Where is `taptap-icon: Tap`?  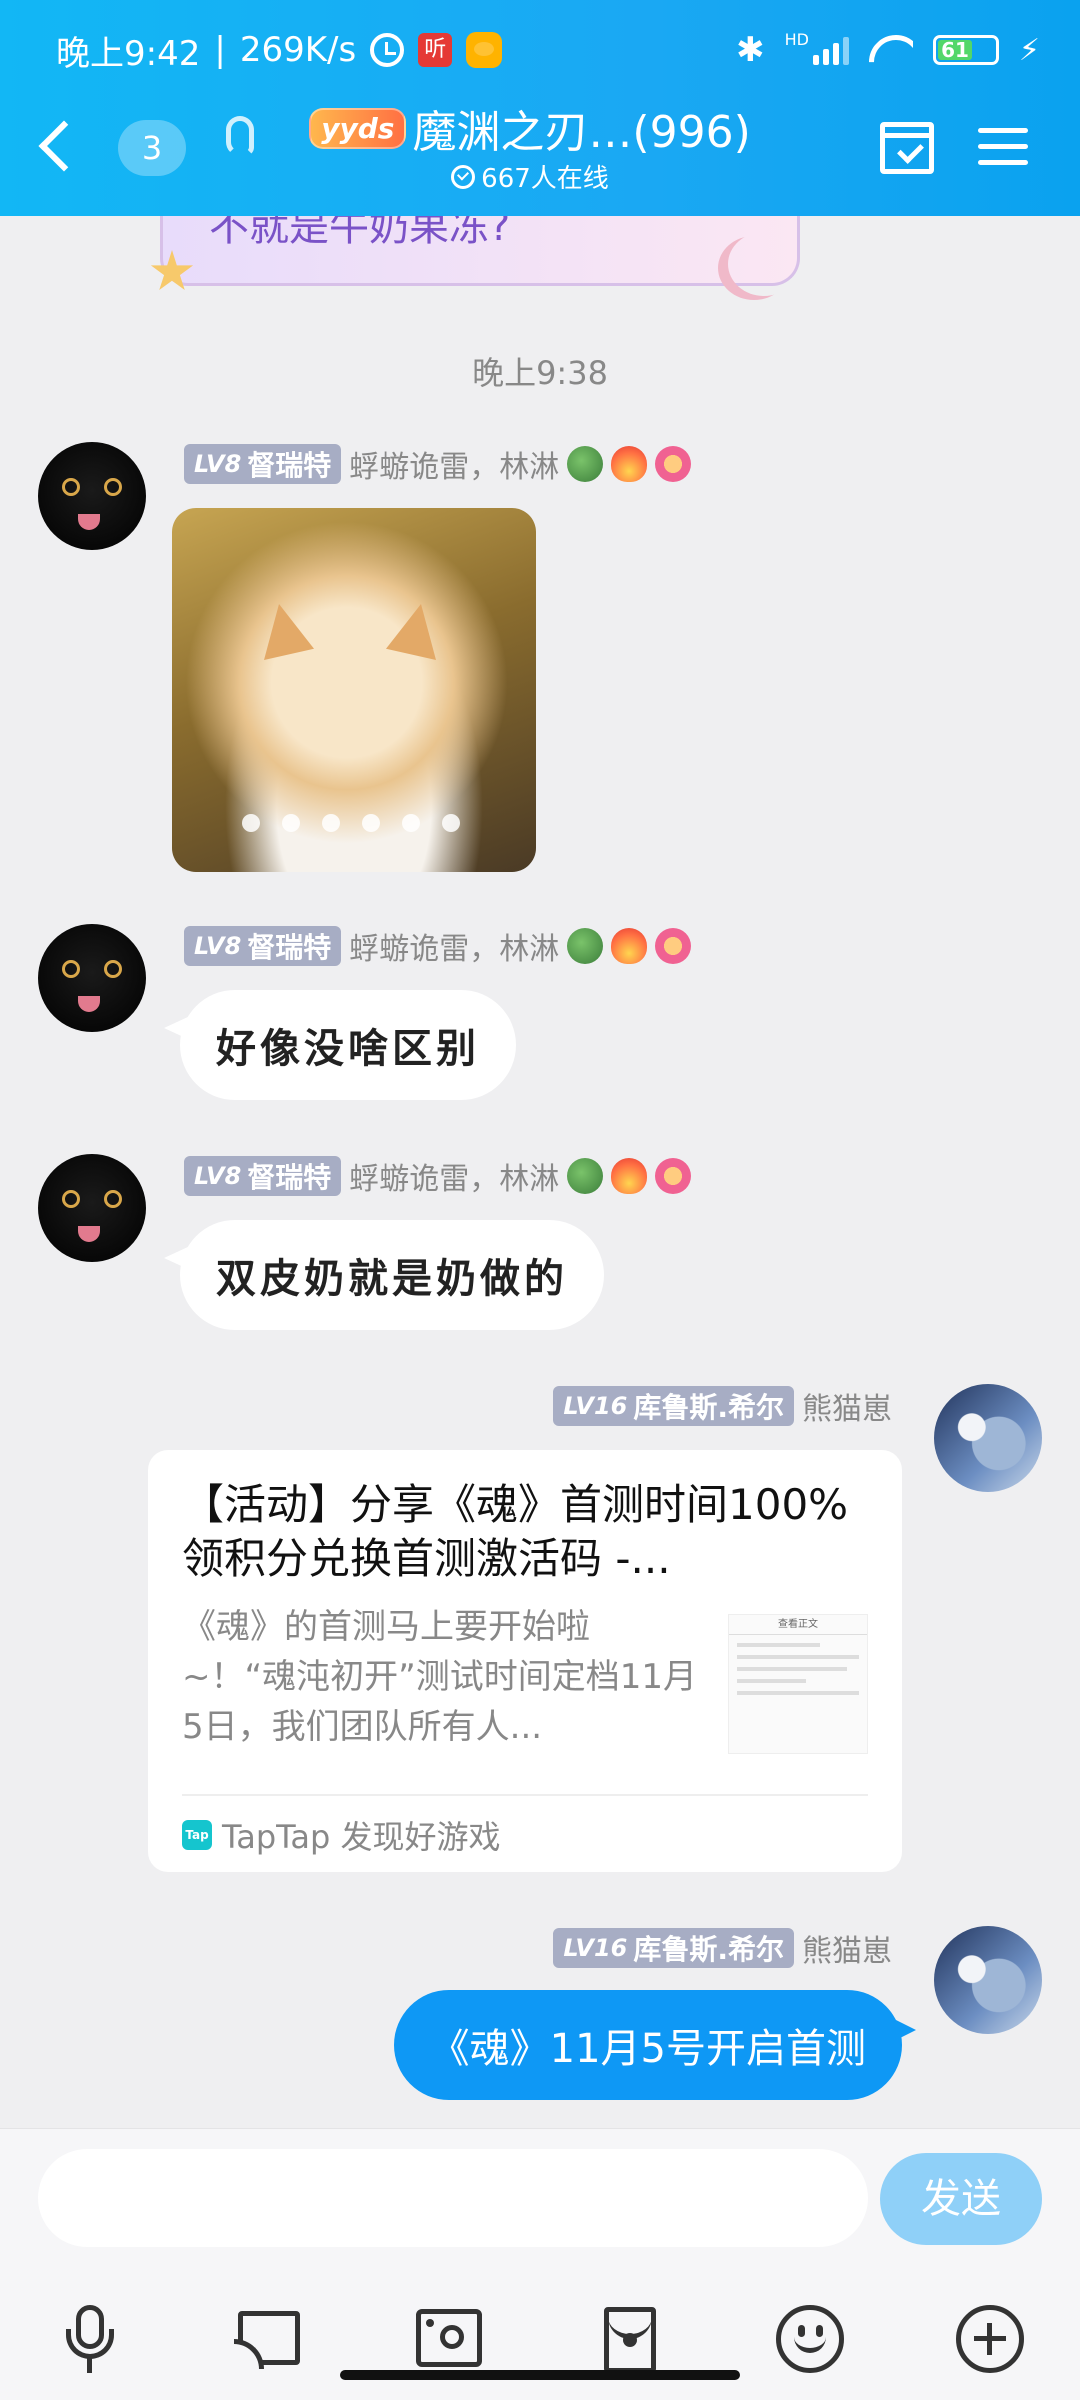 taptap-icon: Tap is located at coordinates (197, 1835).